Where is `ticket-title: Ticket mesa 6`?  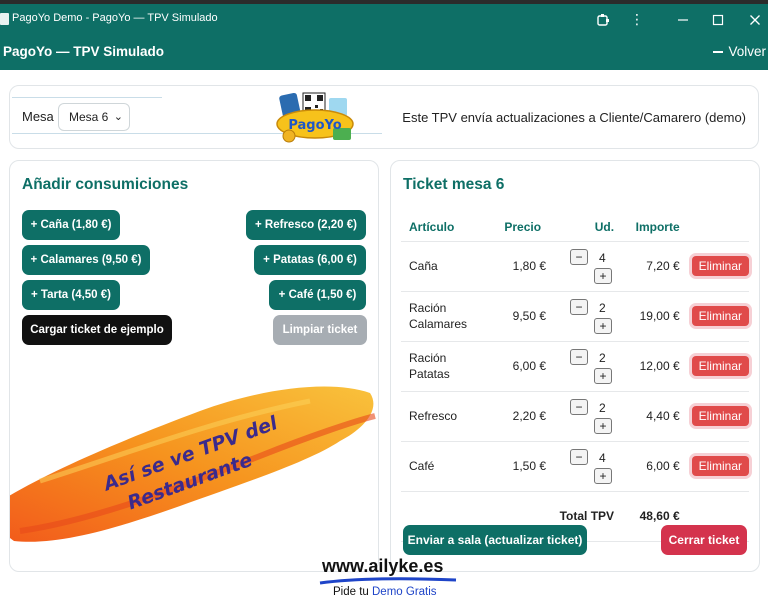
ticket-title: Ticket mesa 6 is located at coordinates (454, 184).